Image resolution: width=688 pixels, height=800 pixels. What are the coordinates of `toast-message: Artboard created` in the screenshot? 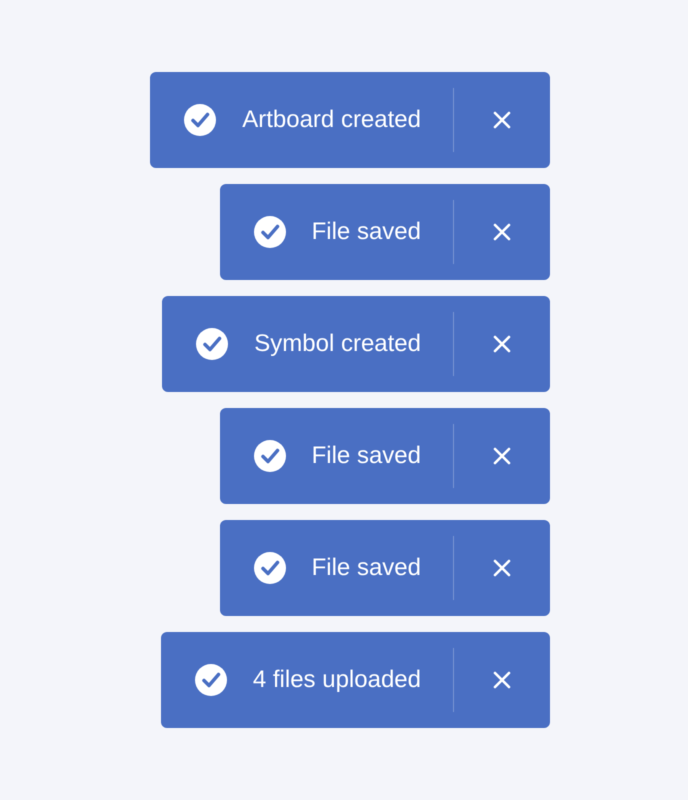 It's located at (331, 120).